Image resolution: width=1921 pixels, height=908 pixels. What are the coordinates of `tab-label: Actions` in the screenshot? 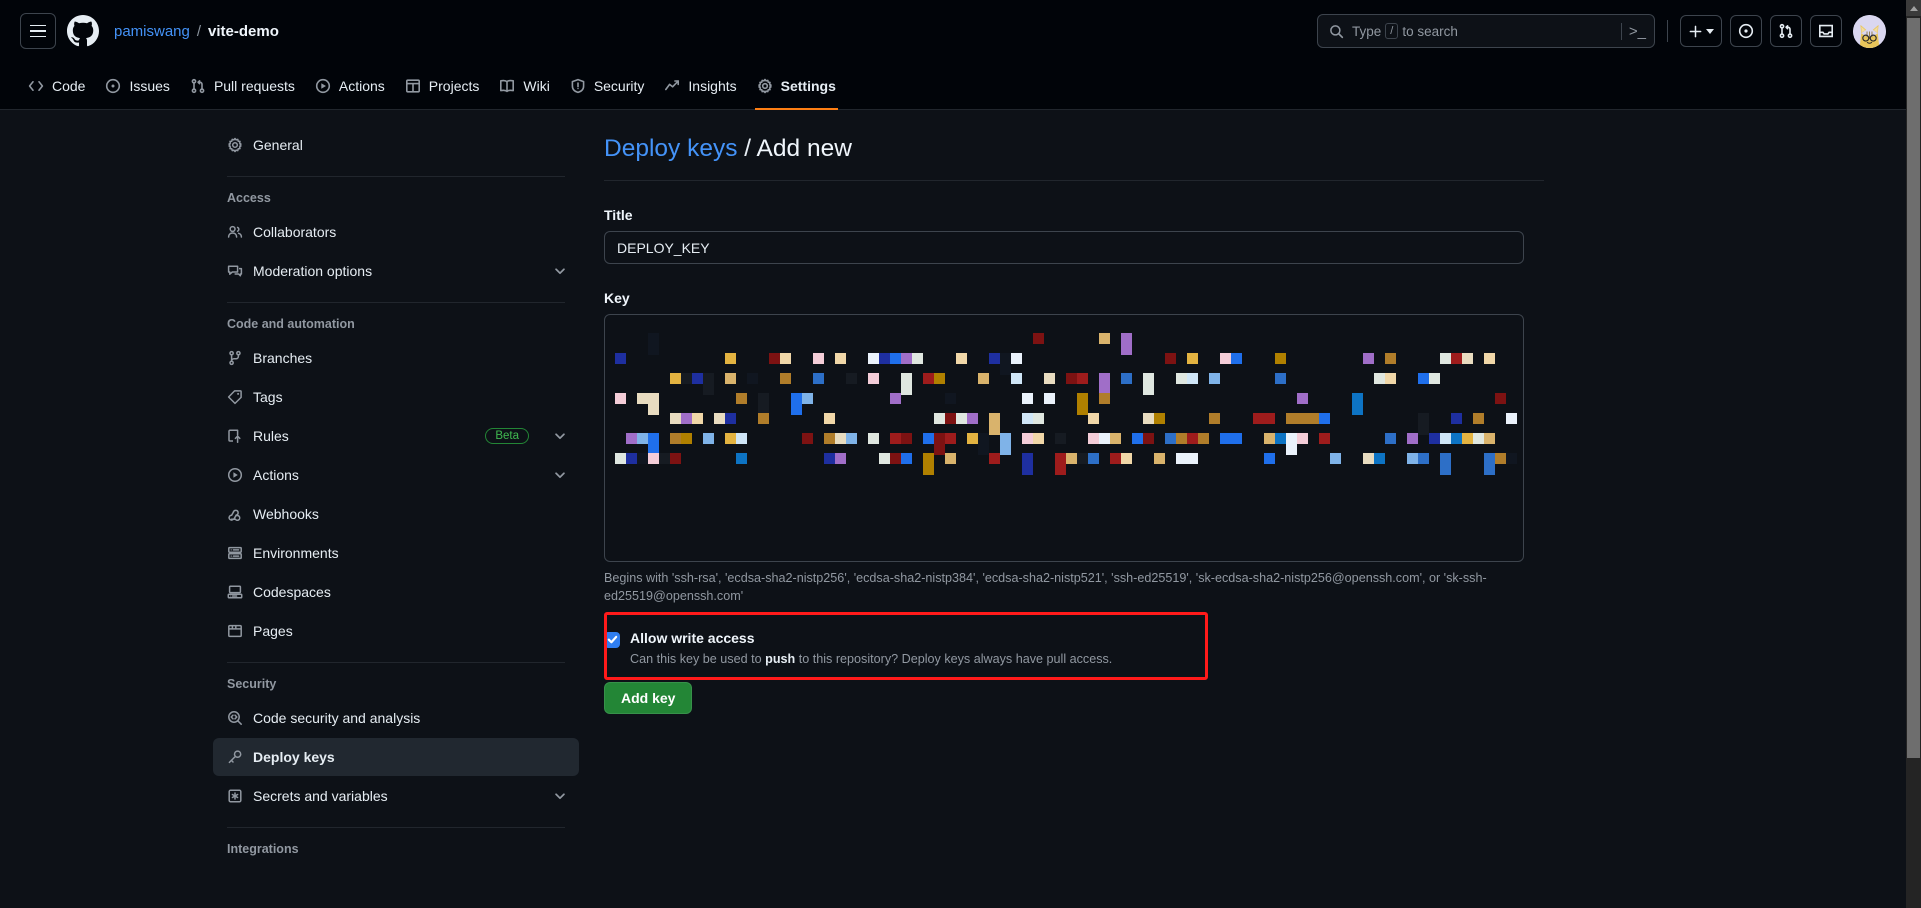 It's located at (361, 85).